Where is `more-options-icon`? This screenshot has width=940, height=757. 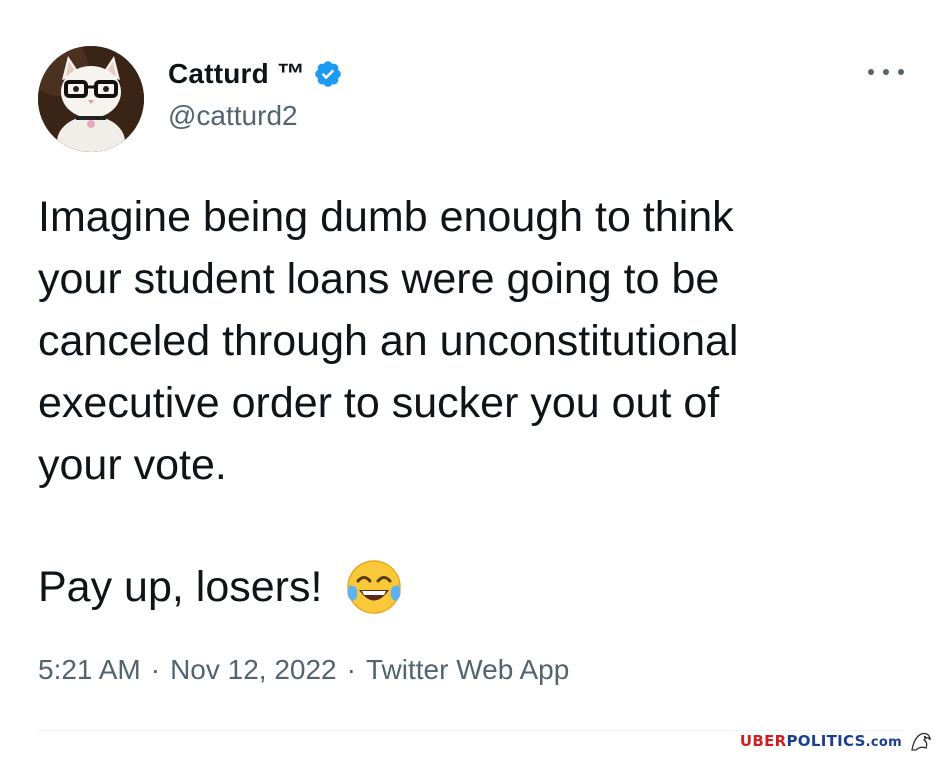
more-options-icon is located at coordinates (886, 72).